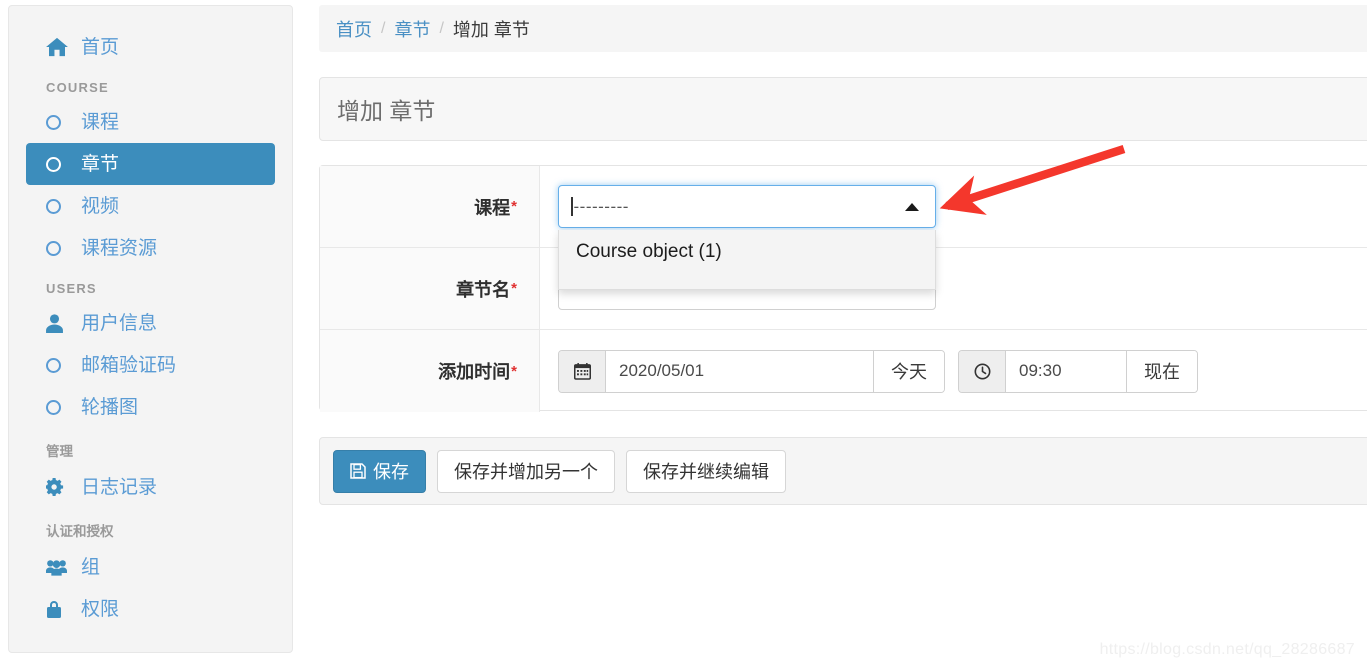 The image size is (1367, 671). Describe the element at coordinates (150, 609) in the screenshot. I see `sidebar-item-permission: 权限` at that location.